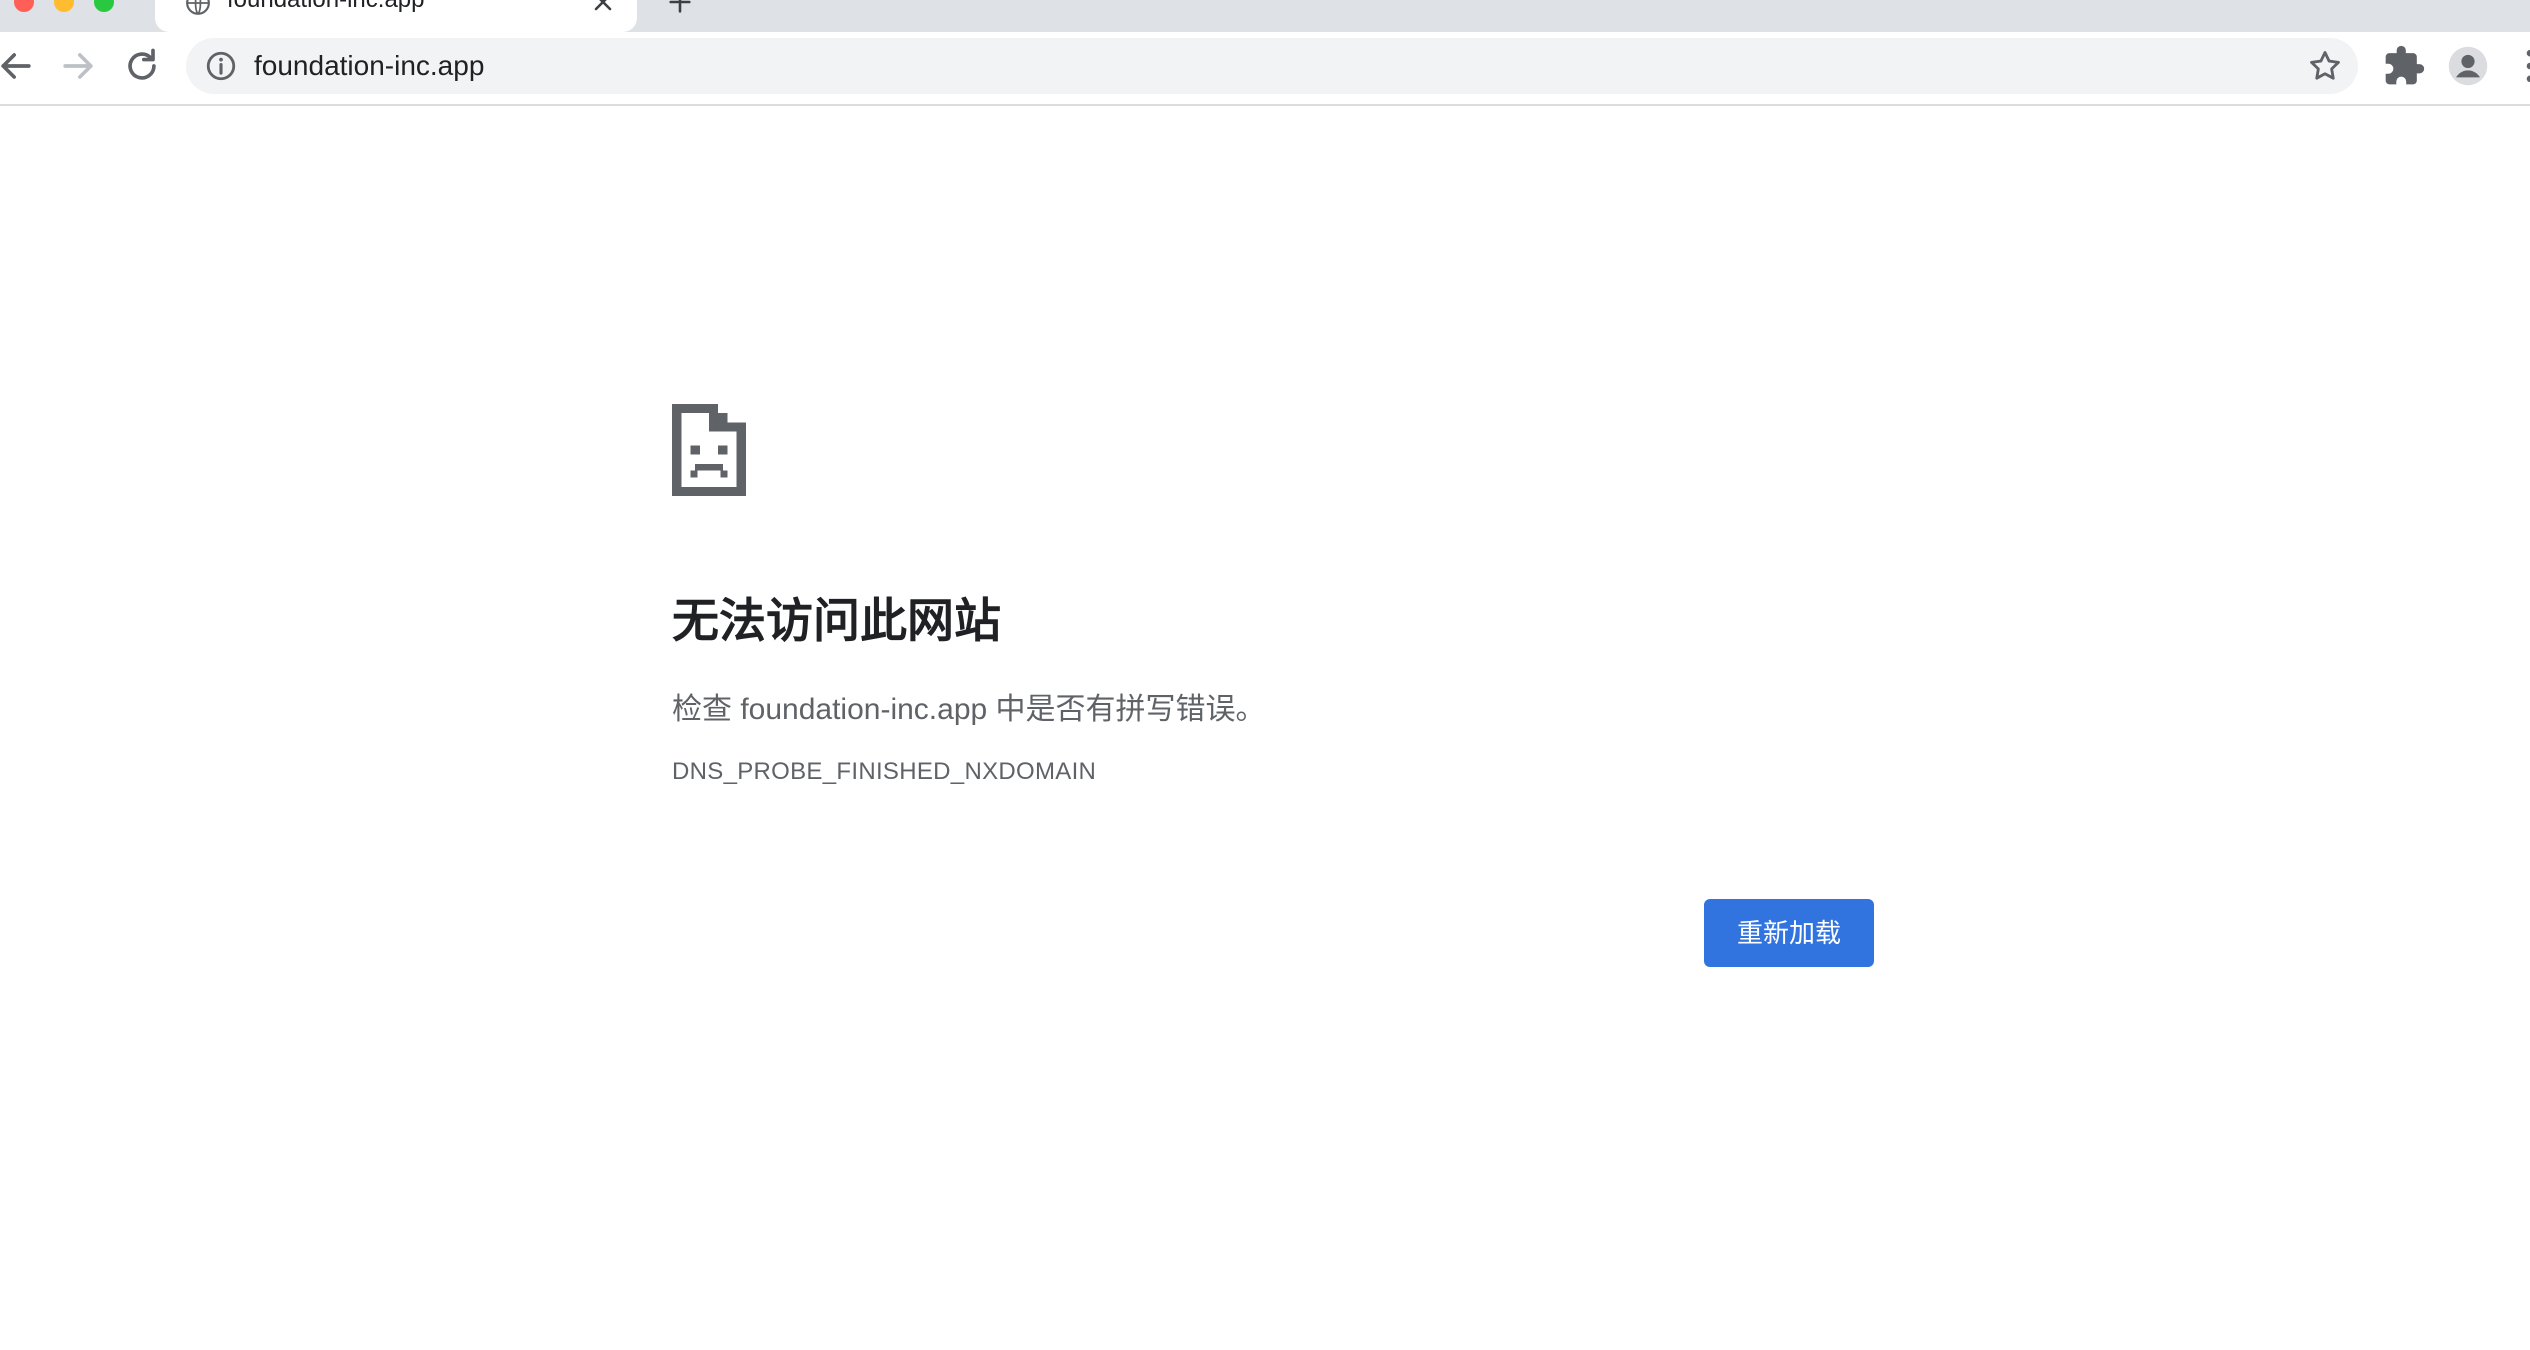 This screenshot has height=1350, width=2530. Describe the element at coordinates (24, 6) in the screenshot. I see `window-close-button` at that location.